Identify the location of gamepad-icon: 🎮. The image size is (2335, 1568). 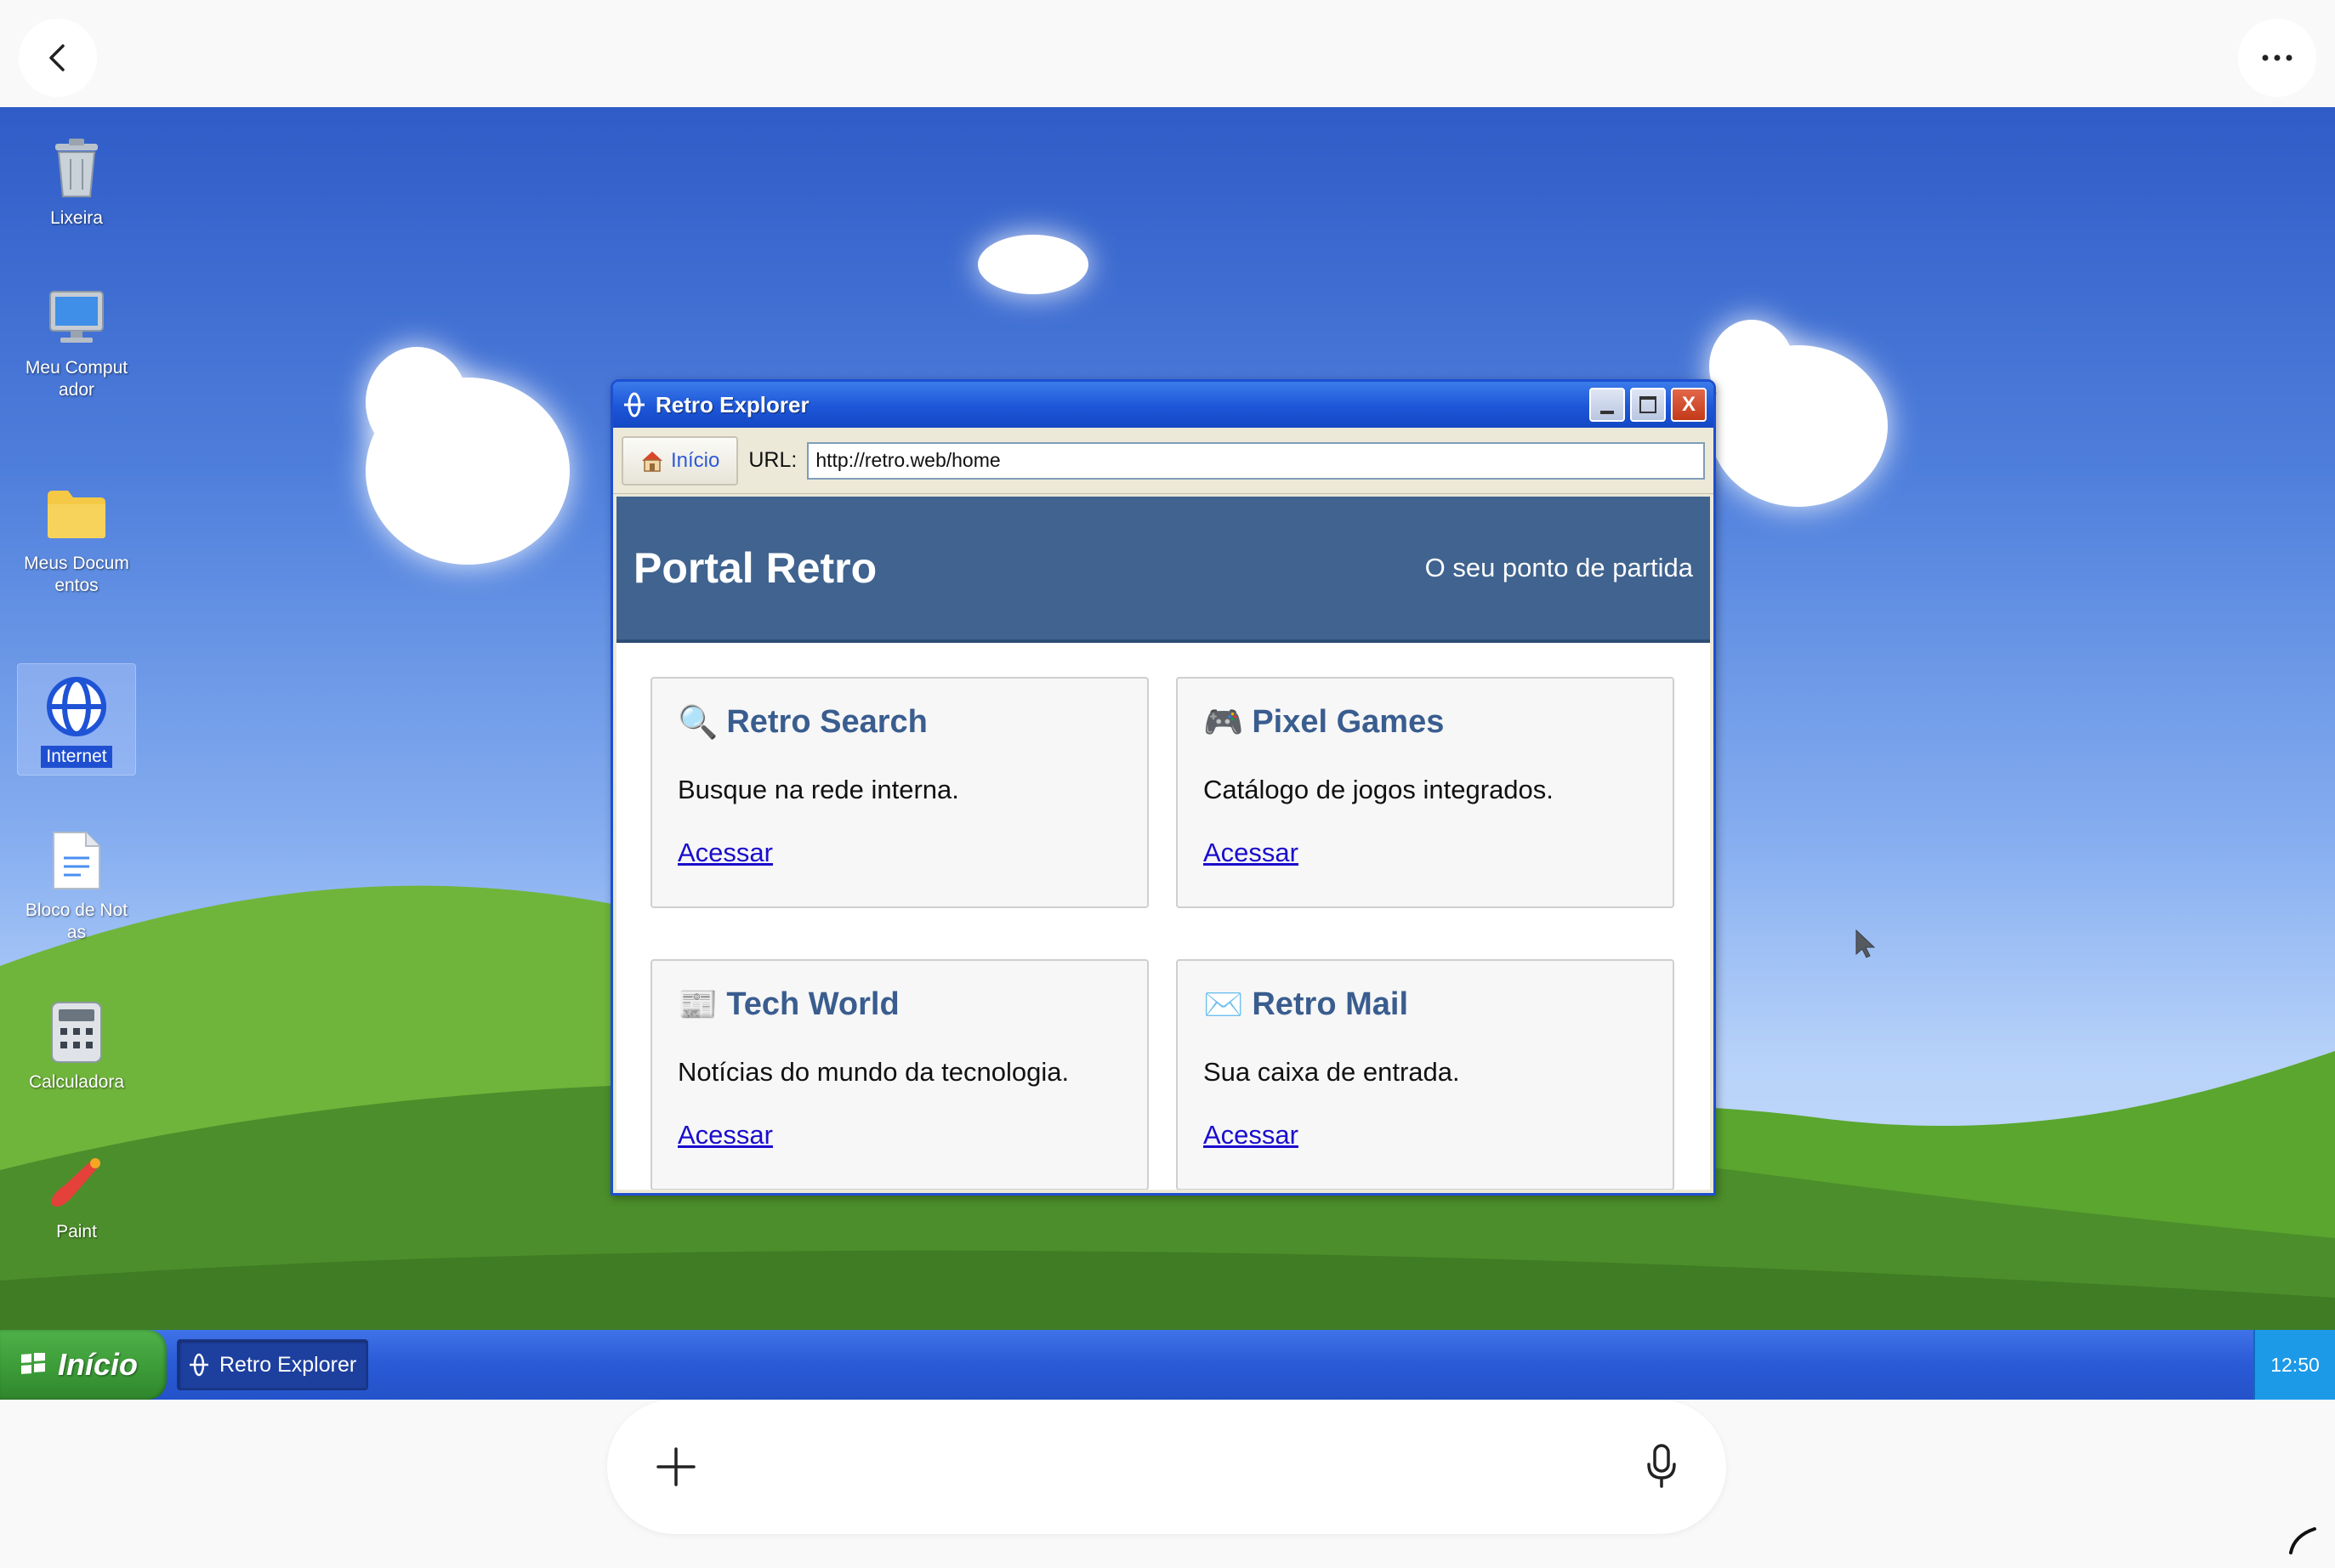
(1223, 722).